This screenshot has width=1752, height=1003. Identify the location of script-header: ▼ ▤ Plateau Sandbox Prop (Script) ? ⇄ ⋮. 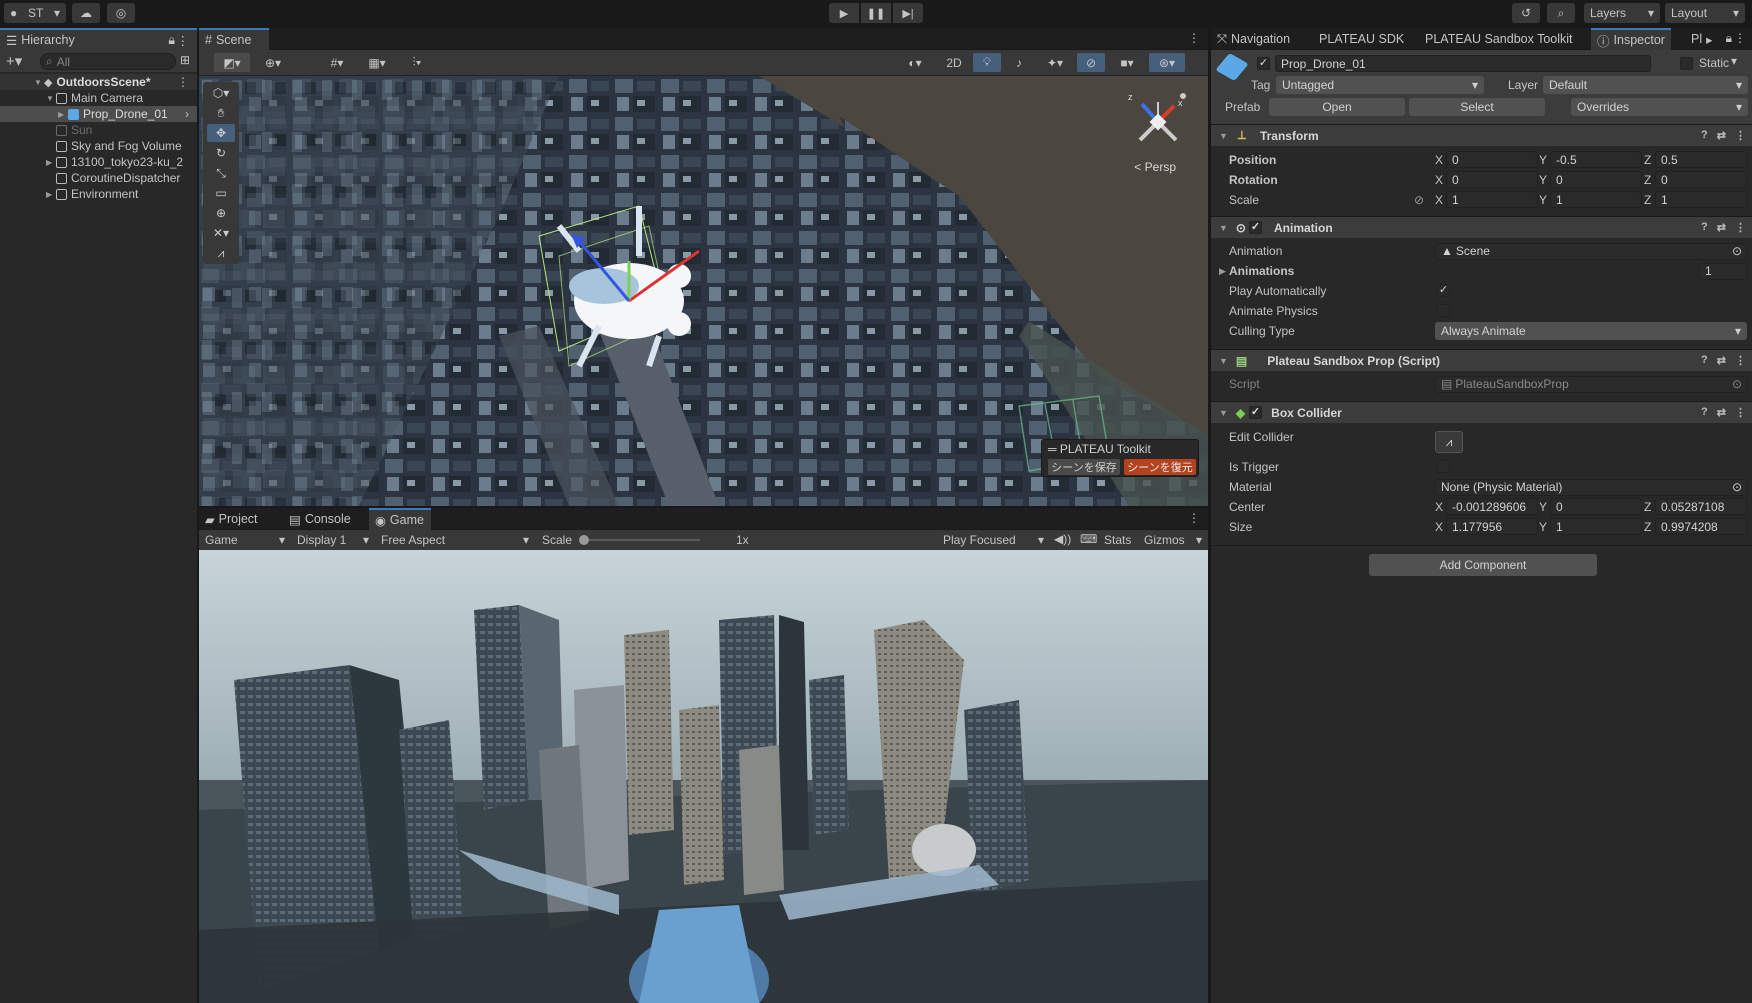
(1481, 360).